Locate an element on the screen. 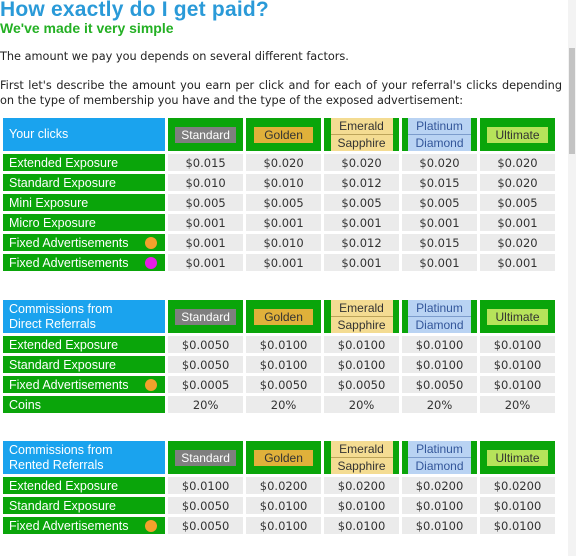  column-platinum-diamond: Platinum Diamond is located at coordinates (439, 134).